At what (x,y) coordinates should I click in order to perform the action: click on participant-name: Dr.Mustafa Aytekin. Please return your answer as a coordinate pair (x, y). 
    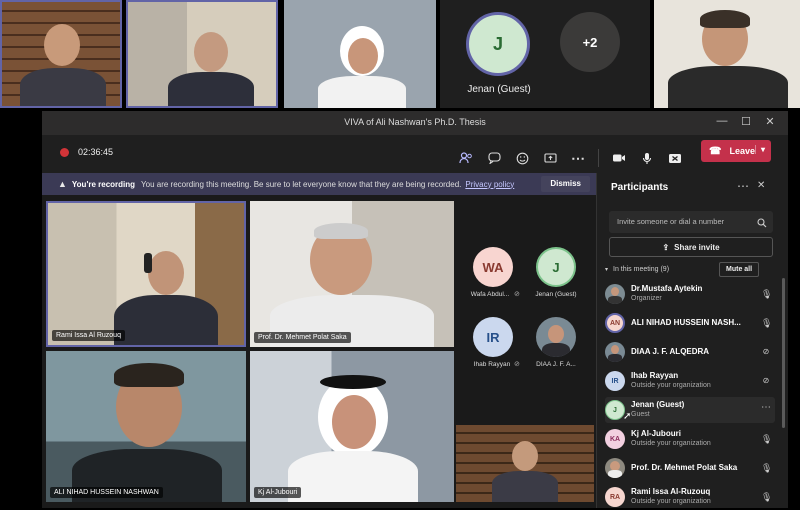
    Looking at the image, I should click on (667, 288).